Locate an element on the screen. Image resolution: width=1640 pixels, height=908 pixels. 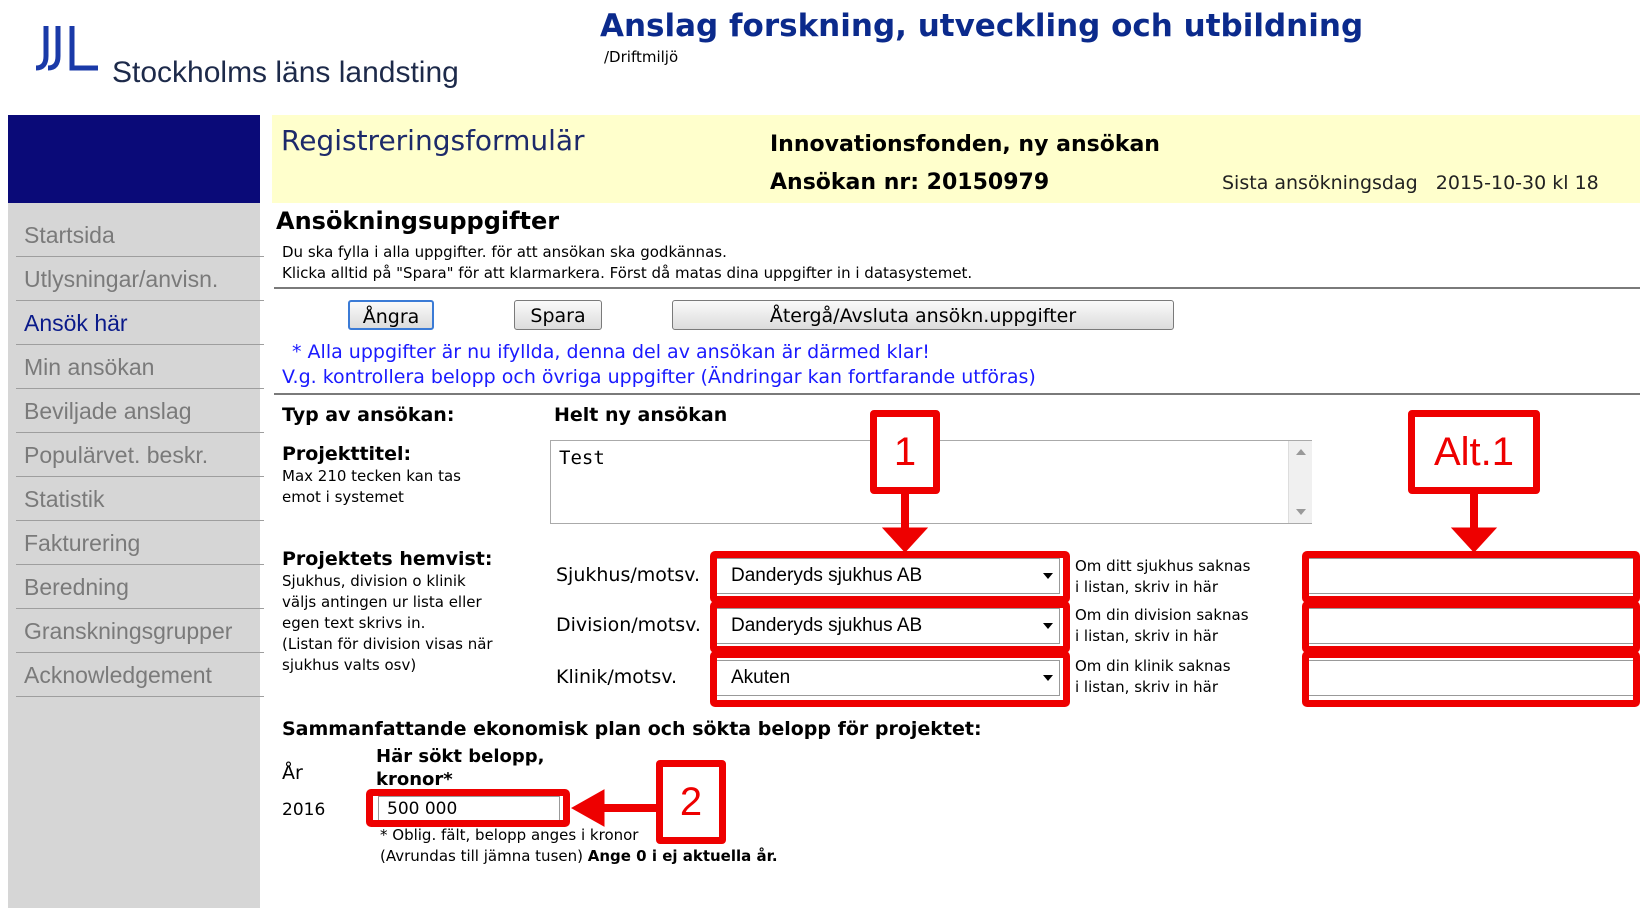
sidebar-item-popularvet: Populärvet. beskr. is located at coordinates (140, 455).